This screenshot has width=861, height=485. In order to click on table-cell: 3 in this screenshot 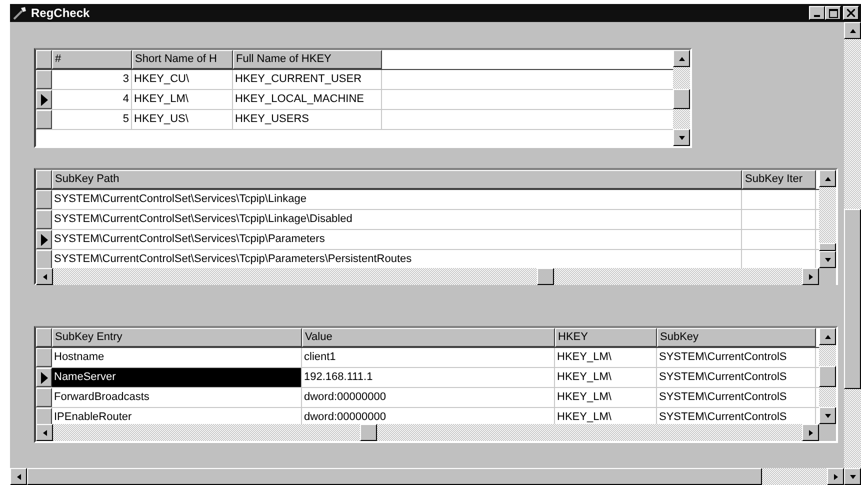, I will do `click(92, 79)`.